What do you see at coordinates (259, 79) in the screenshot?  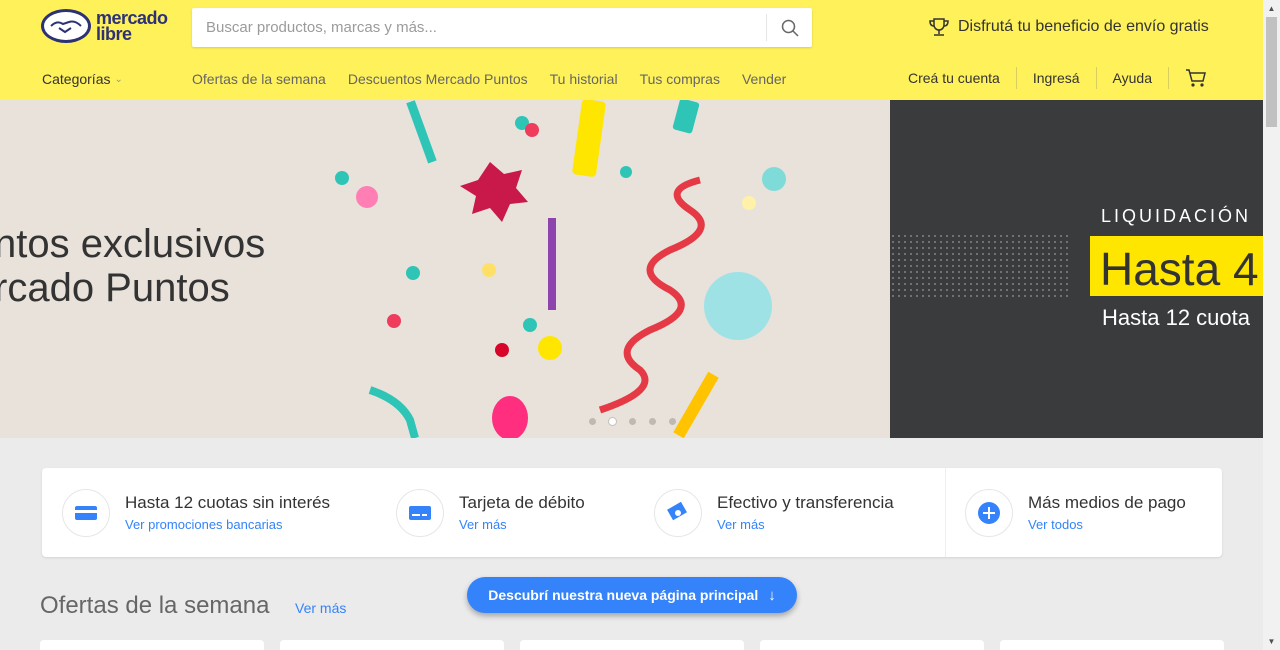 I see `nav-link-offers: Ofertas de la semana` at bounding box center [259, 79].